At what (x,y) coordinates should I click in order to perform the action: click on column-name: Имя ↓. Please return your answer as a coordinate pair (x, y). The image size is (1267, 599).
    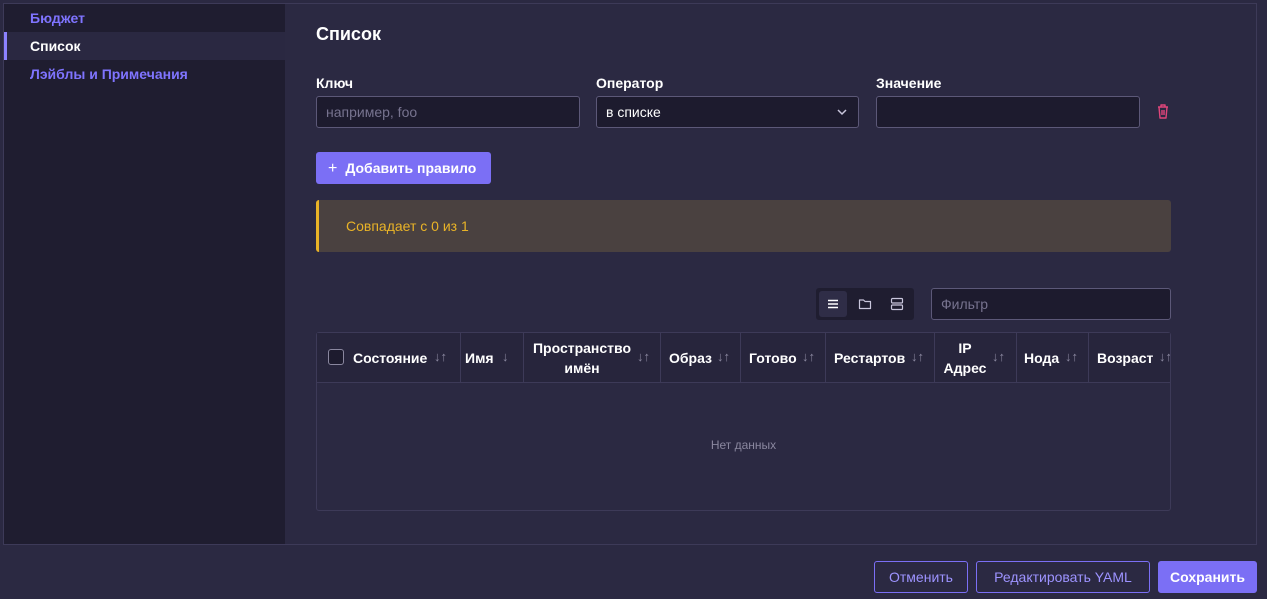
    Looking at the image, I should click on (492, 358).